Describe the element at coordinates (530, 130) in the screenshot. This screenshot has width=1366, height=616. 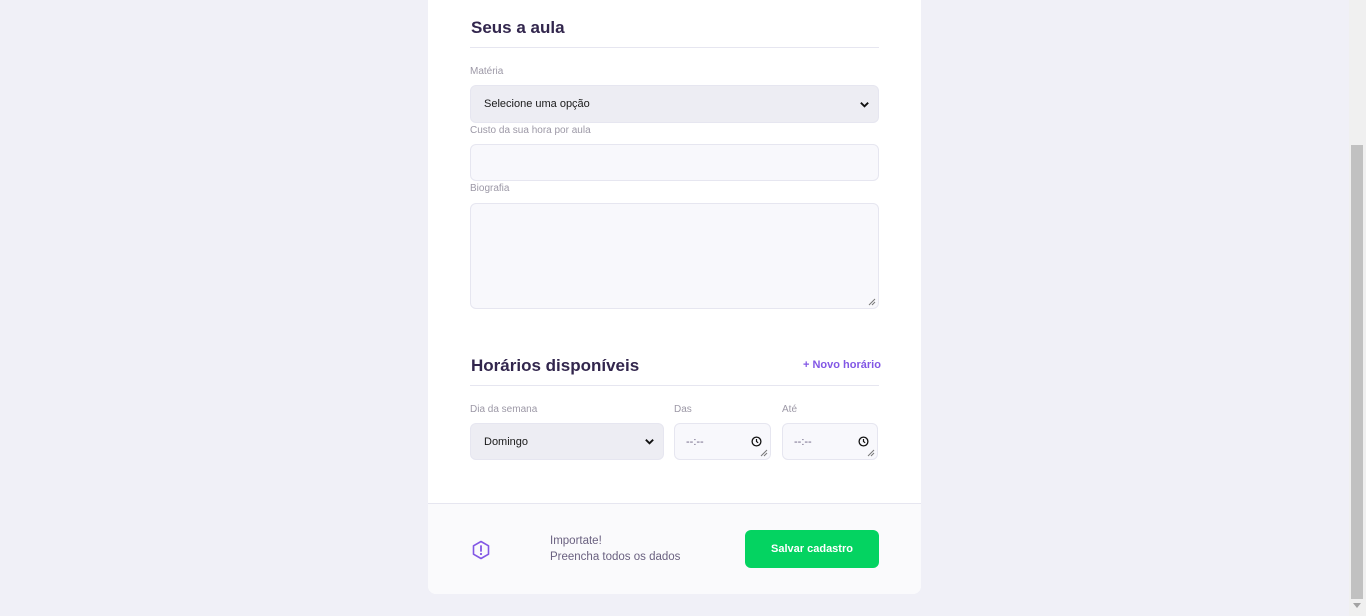
I see `cost-label: Custo da sua hora por aula` at that location.